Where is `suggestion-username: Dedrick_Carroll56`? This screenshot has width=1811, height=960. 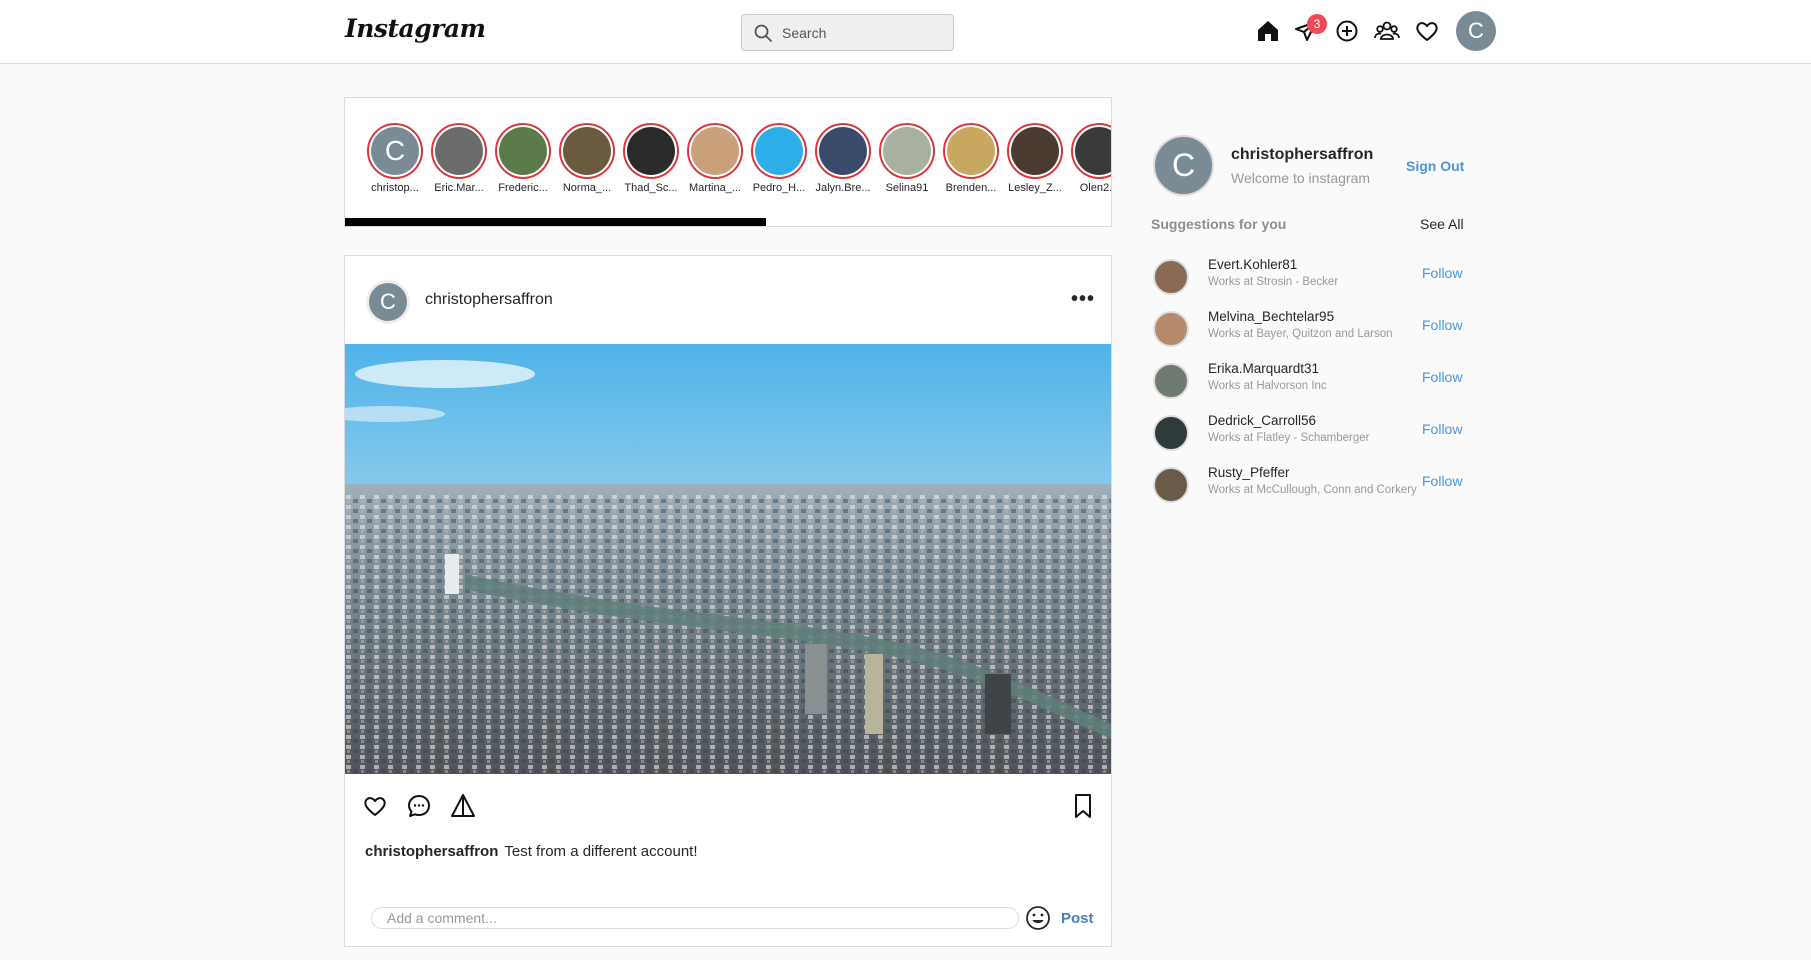 suggestion-username: Dedrick_Carroll56 is located at coordinates (1262, 420).